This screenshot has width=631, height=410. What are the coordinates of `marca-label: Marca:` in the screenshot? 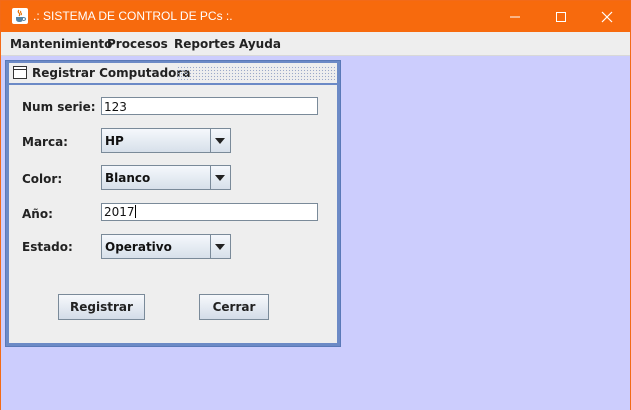 It's located at (45, 142).